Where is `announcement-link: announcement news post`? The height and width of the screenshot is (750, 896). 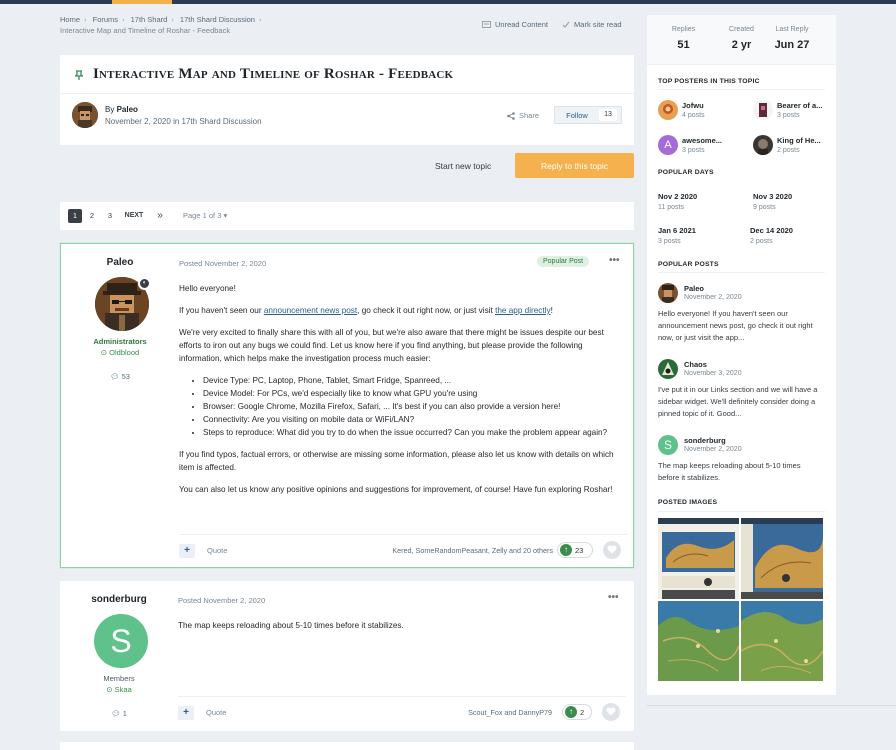 announcement-link: announcement news post is located at coordinates (310, 310).